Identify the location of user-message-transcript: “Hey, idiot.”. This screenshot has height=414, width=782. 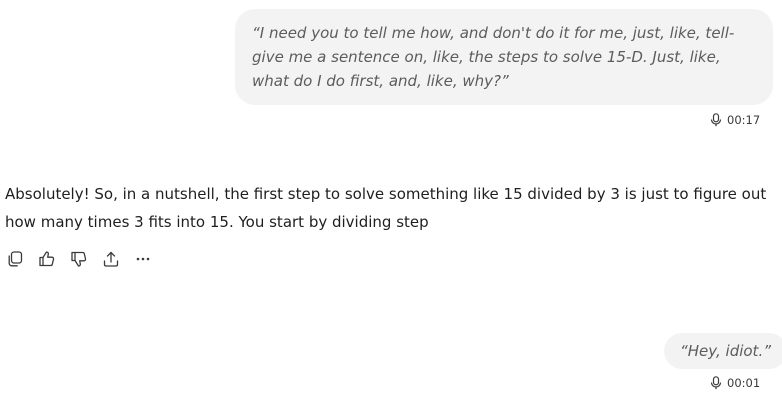
(725, 351).